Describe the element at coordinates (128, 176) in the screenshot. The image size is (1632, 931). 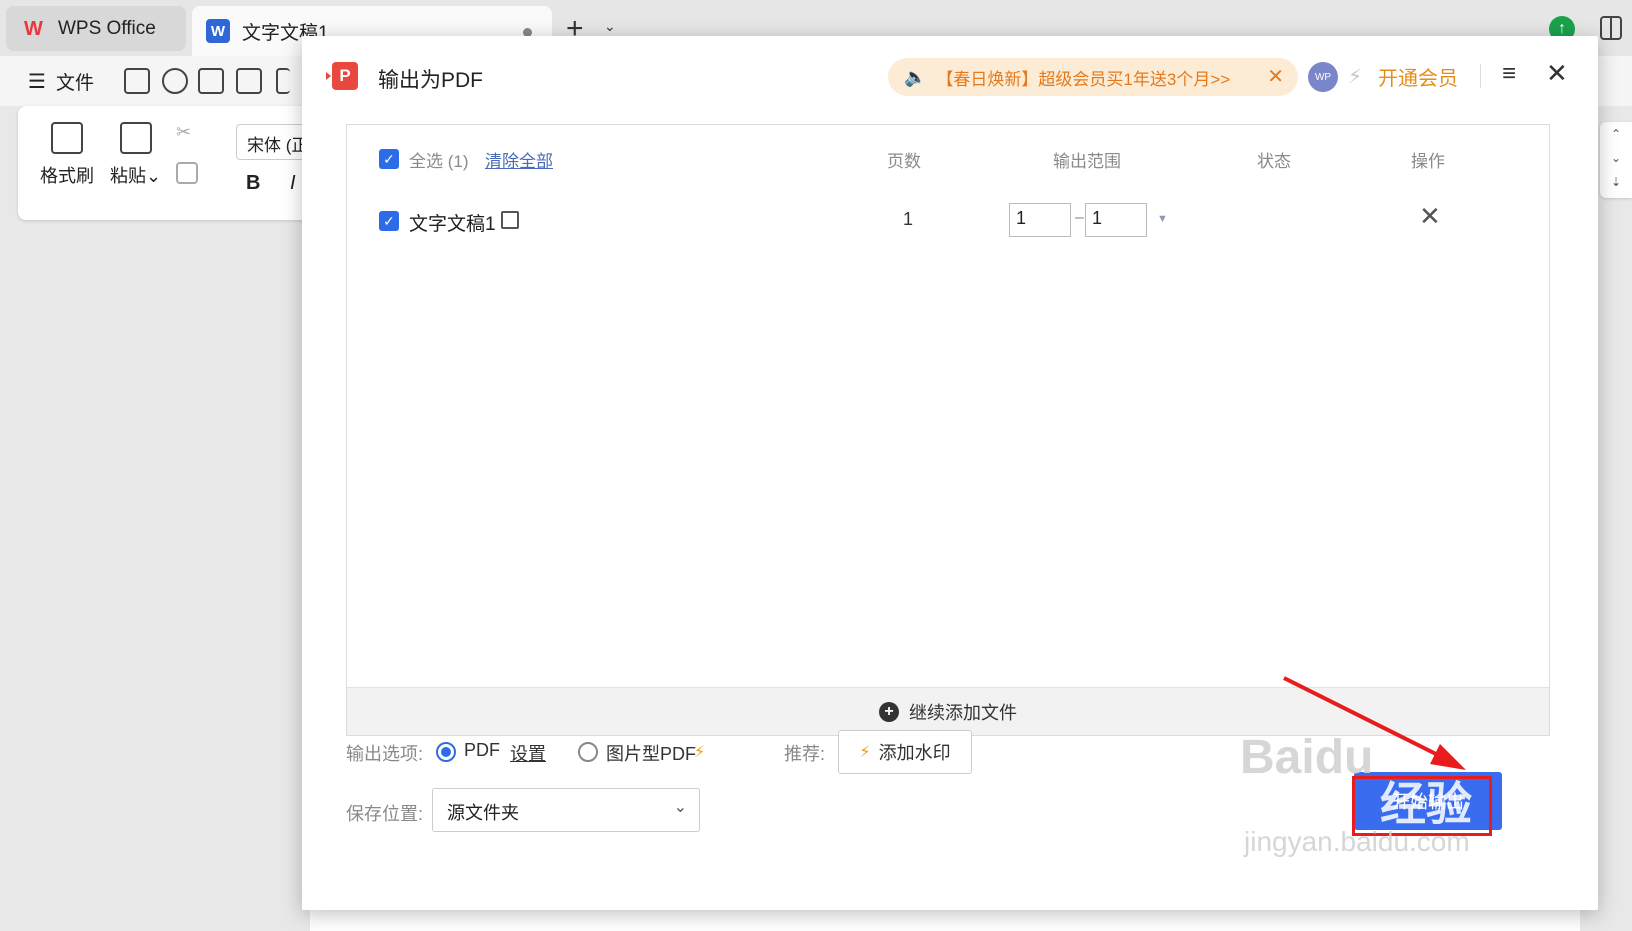
I see `paste-label: 粘贴` at that location.